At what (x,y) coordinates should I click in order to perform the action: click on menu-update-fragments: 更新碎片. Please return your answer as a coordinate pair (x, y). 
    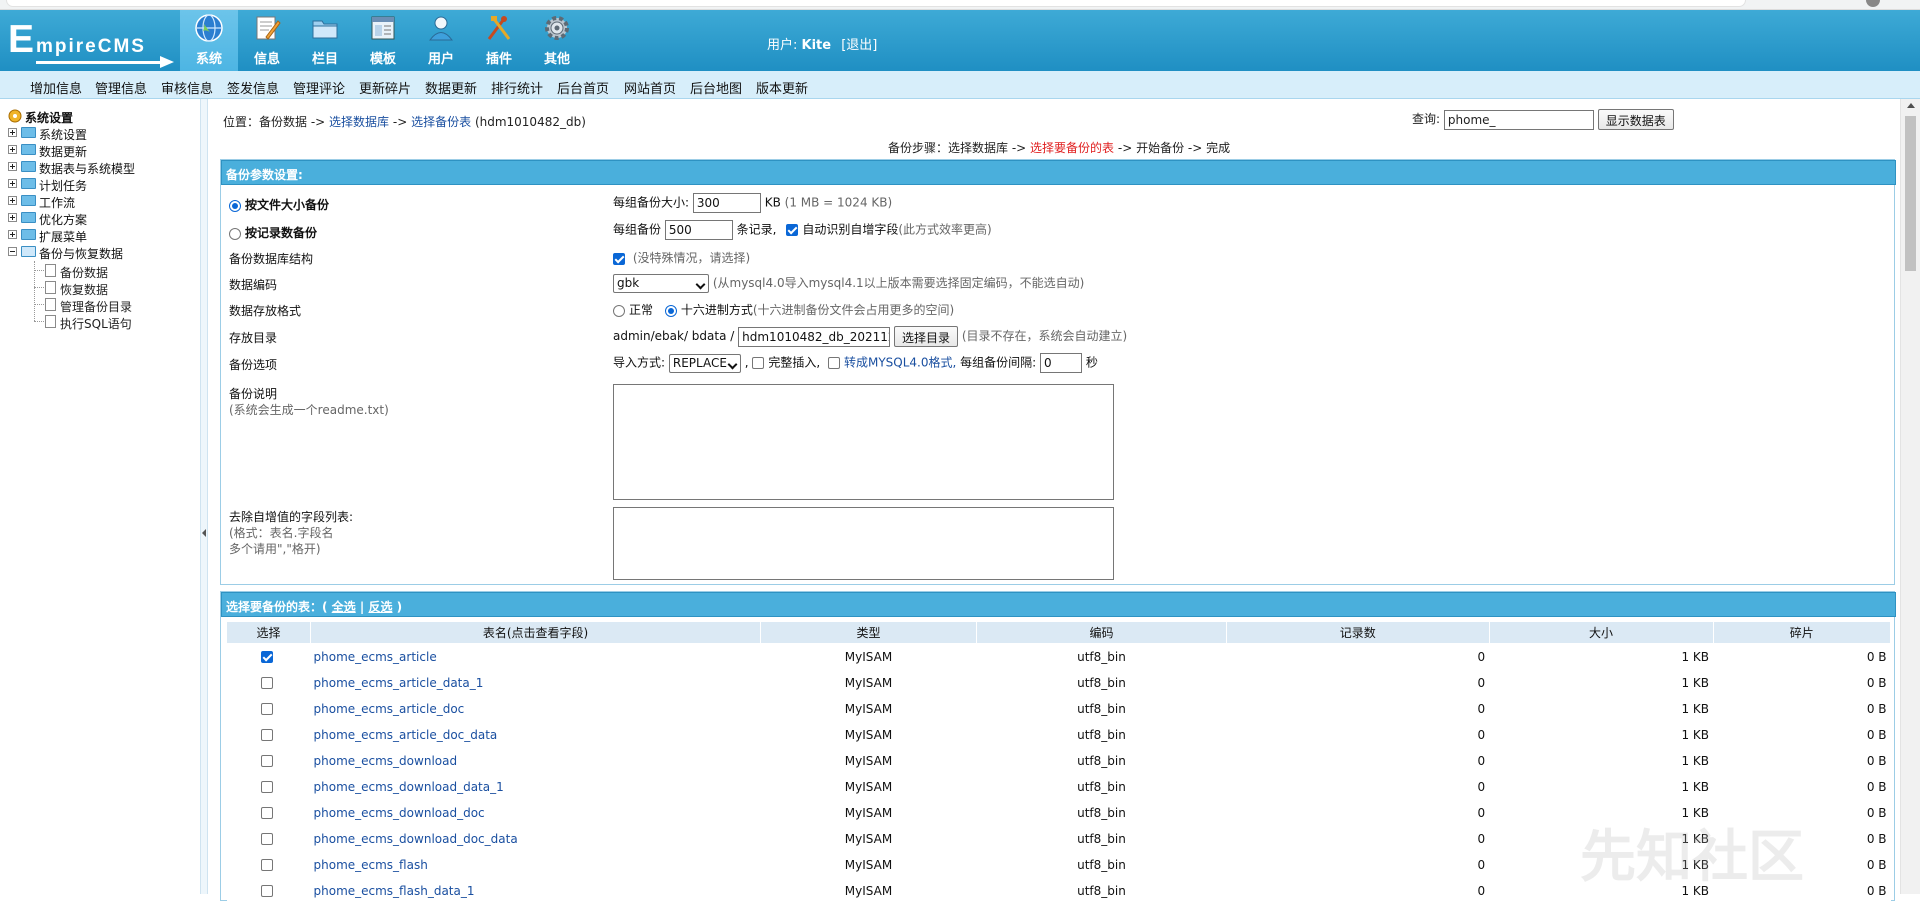
    Looking at the image, I should click on (385, 87).